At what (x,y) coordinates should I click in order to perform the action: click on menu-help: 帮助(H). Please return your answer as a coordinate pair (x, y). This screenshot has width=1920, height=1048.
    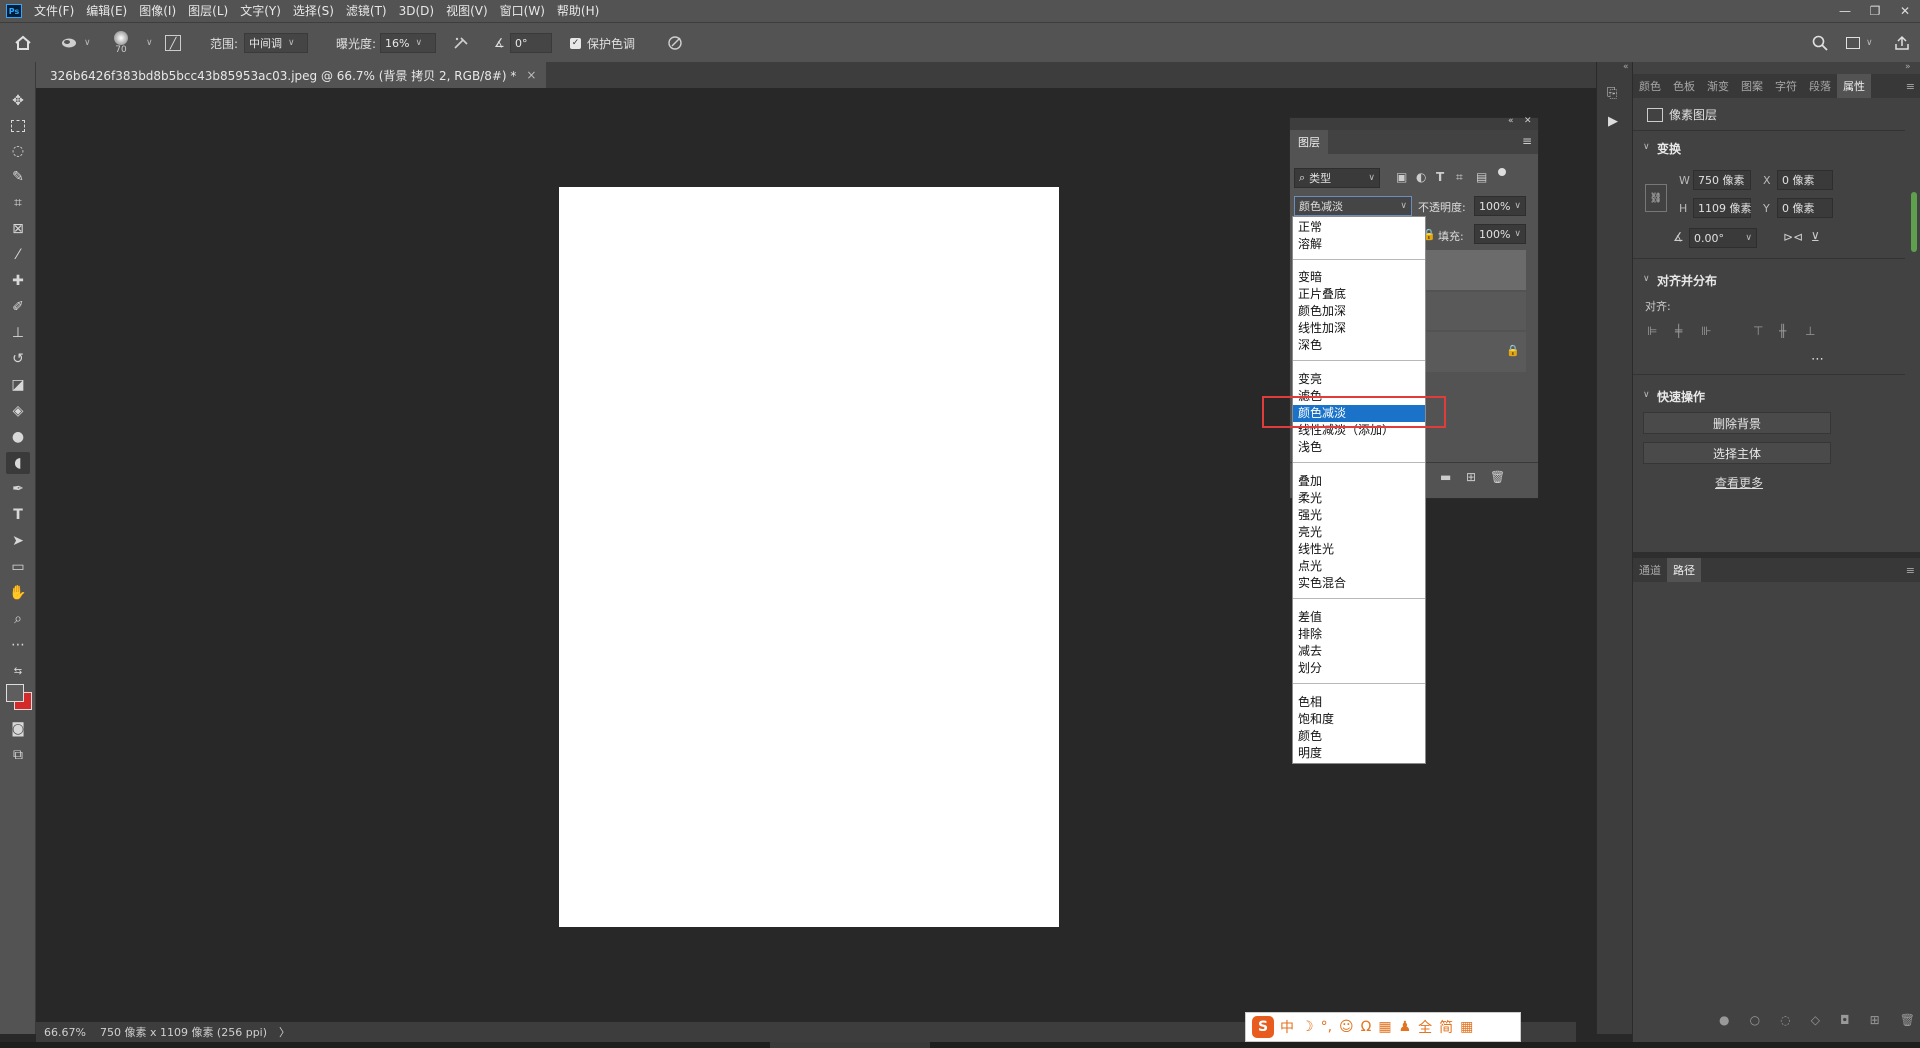
    Looking at the image, I should click on (578, 11).